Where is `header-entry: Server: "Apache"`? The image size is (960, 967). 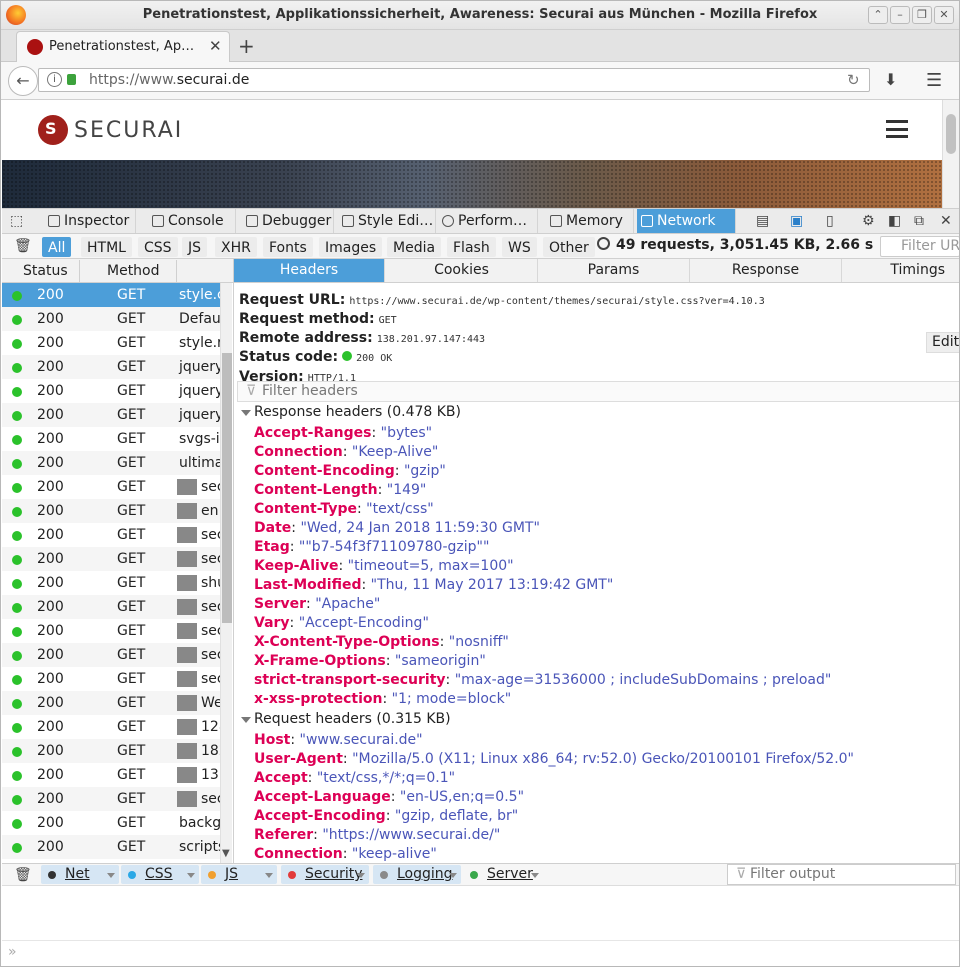
header-entry: Server: "Apache" is located at coordinates (317, 604).